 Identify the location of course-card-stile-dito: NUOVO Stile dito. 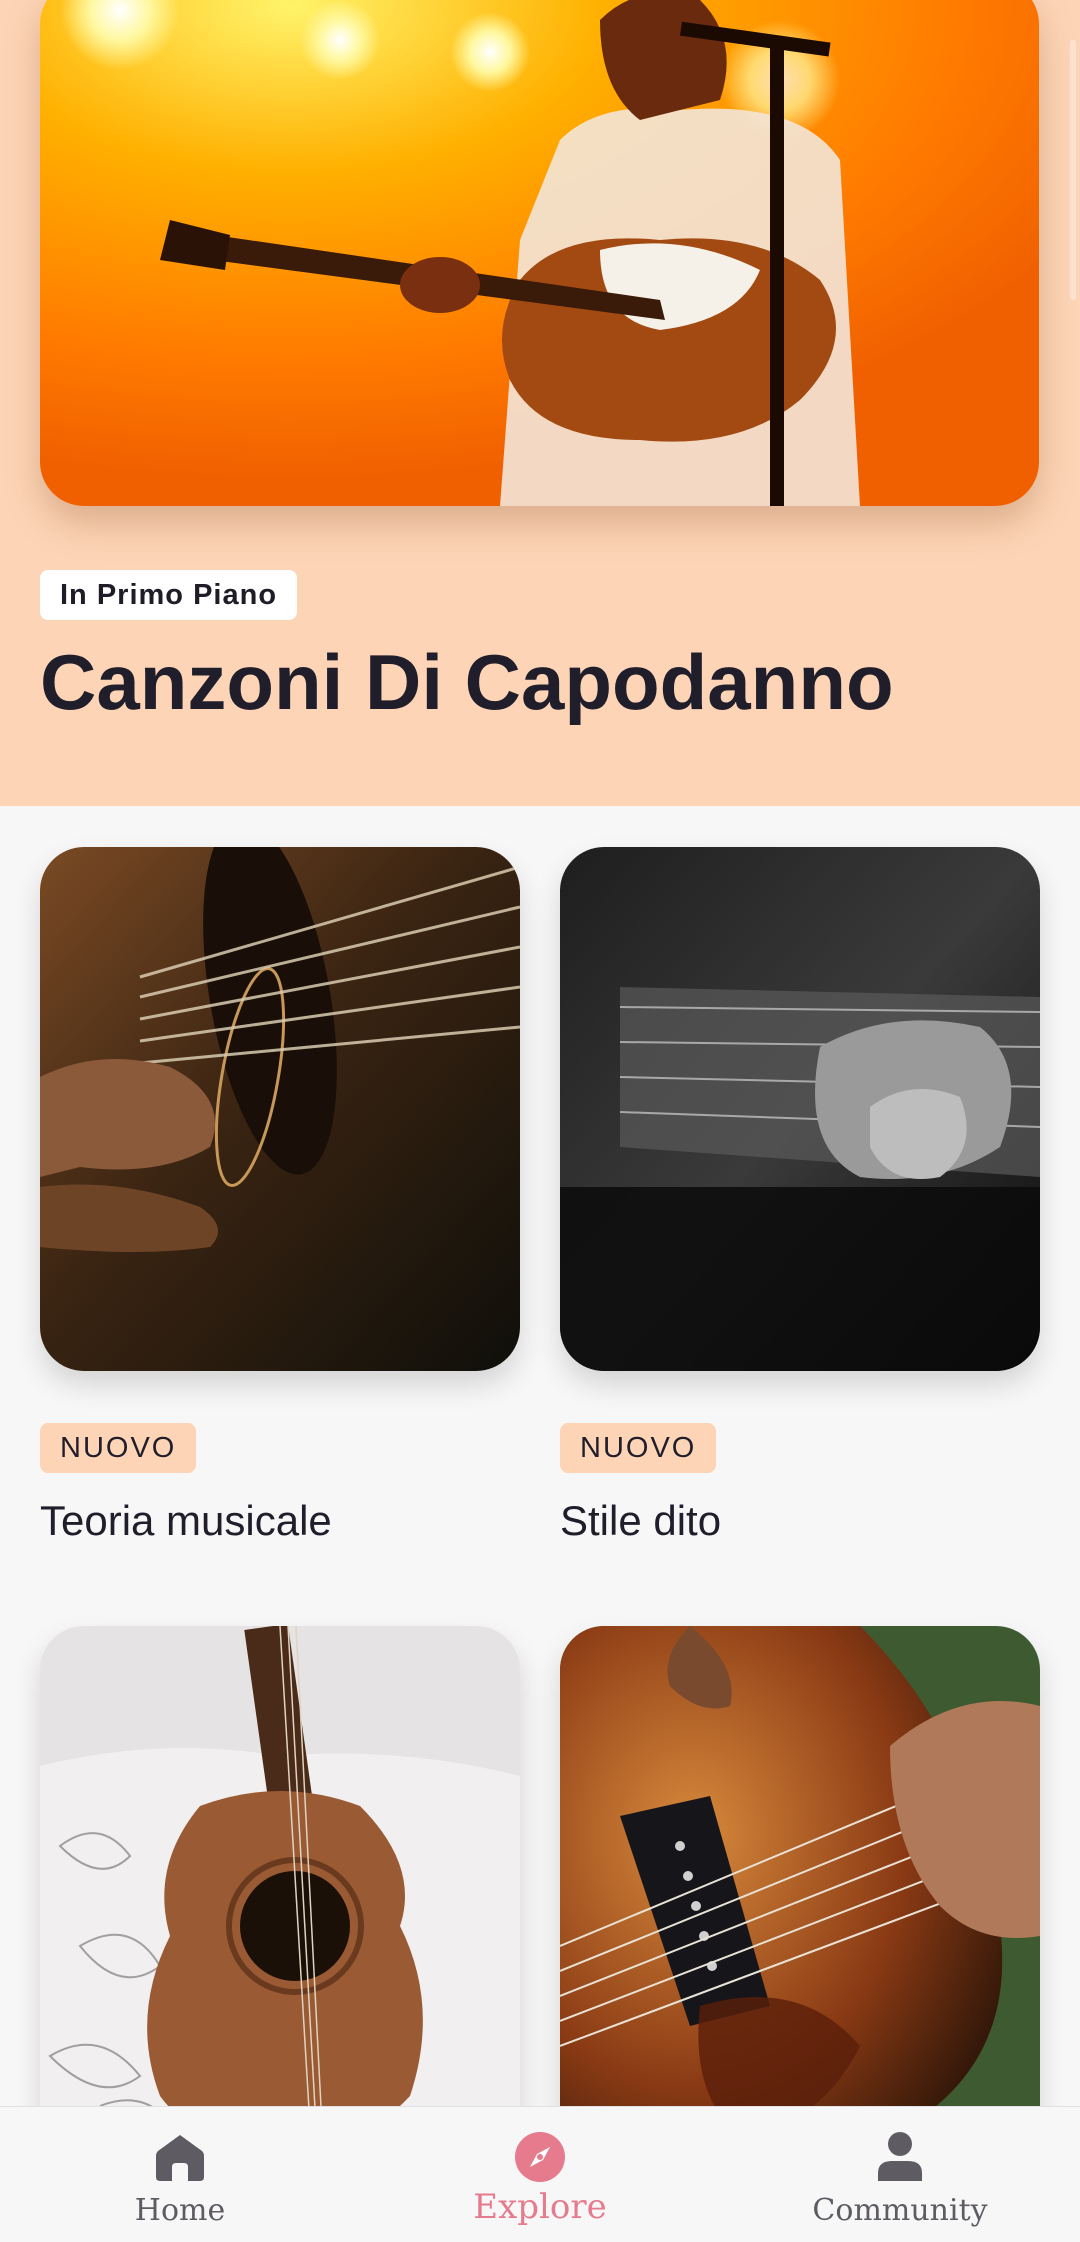
(800, 1198).